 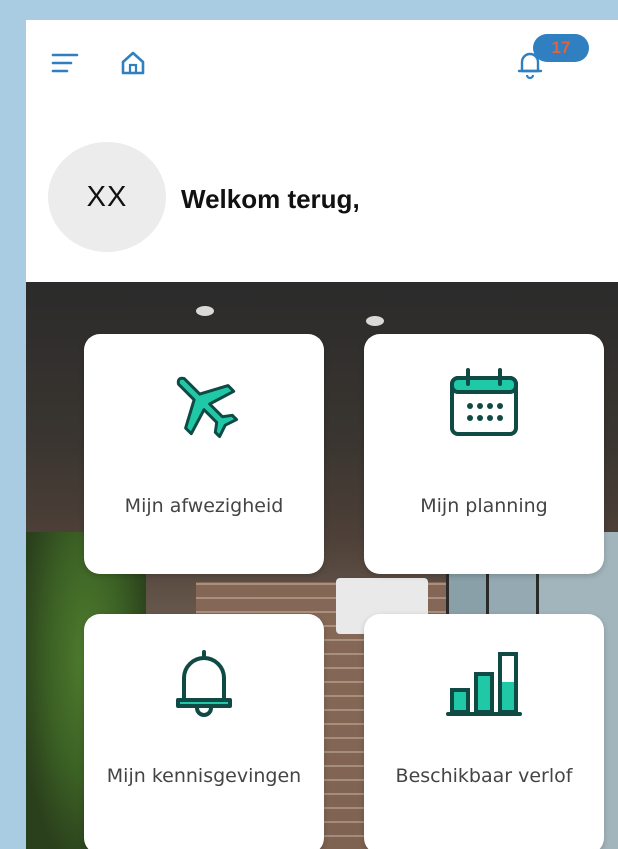 I want to click on tile-label: Mijn planning, so click(x=484, y=506).